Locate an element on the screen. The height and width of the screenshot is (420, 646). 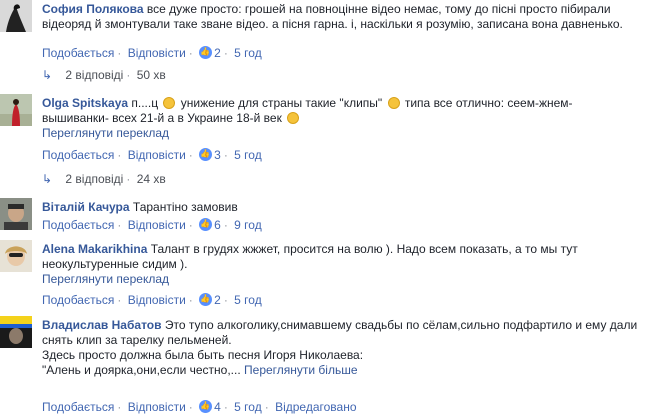
smile-emoji-icon is located at coordinates (293, 118).